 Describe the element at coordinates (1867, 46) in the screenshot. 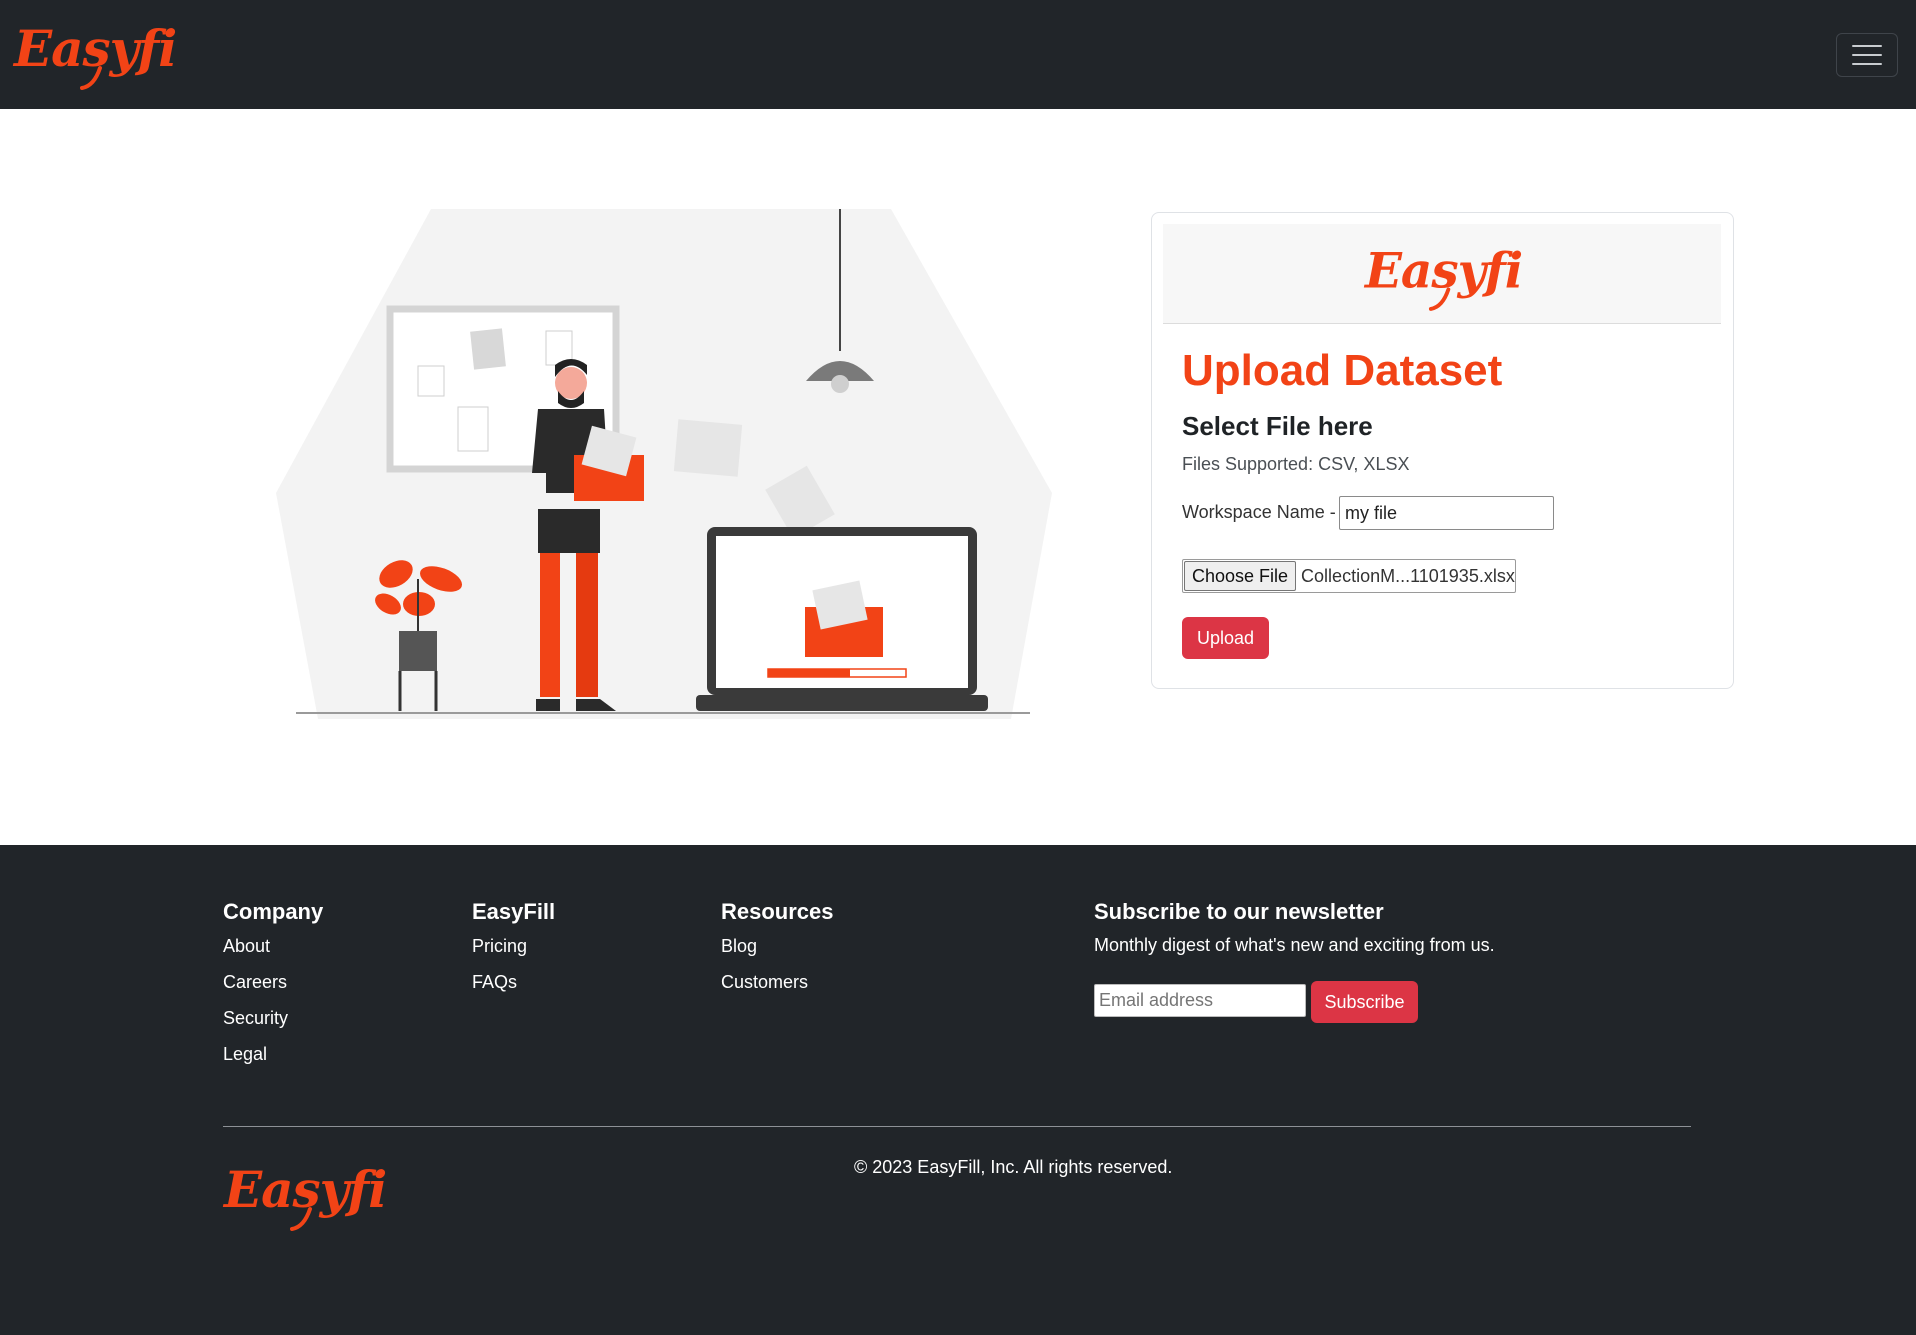

I see `hamburger-icon` at that location.